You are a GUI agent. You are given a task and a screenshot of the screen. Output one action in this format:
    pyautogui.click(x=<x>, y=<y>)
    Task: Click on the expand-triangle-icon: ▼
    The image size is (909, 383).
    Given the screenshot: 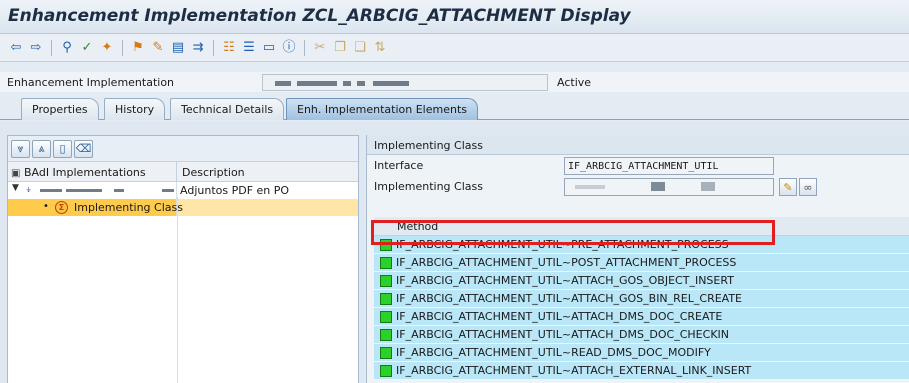 What is the action you would take?
    pyautogui.click(x=15, y=188)
    